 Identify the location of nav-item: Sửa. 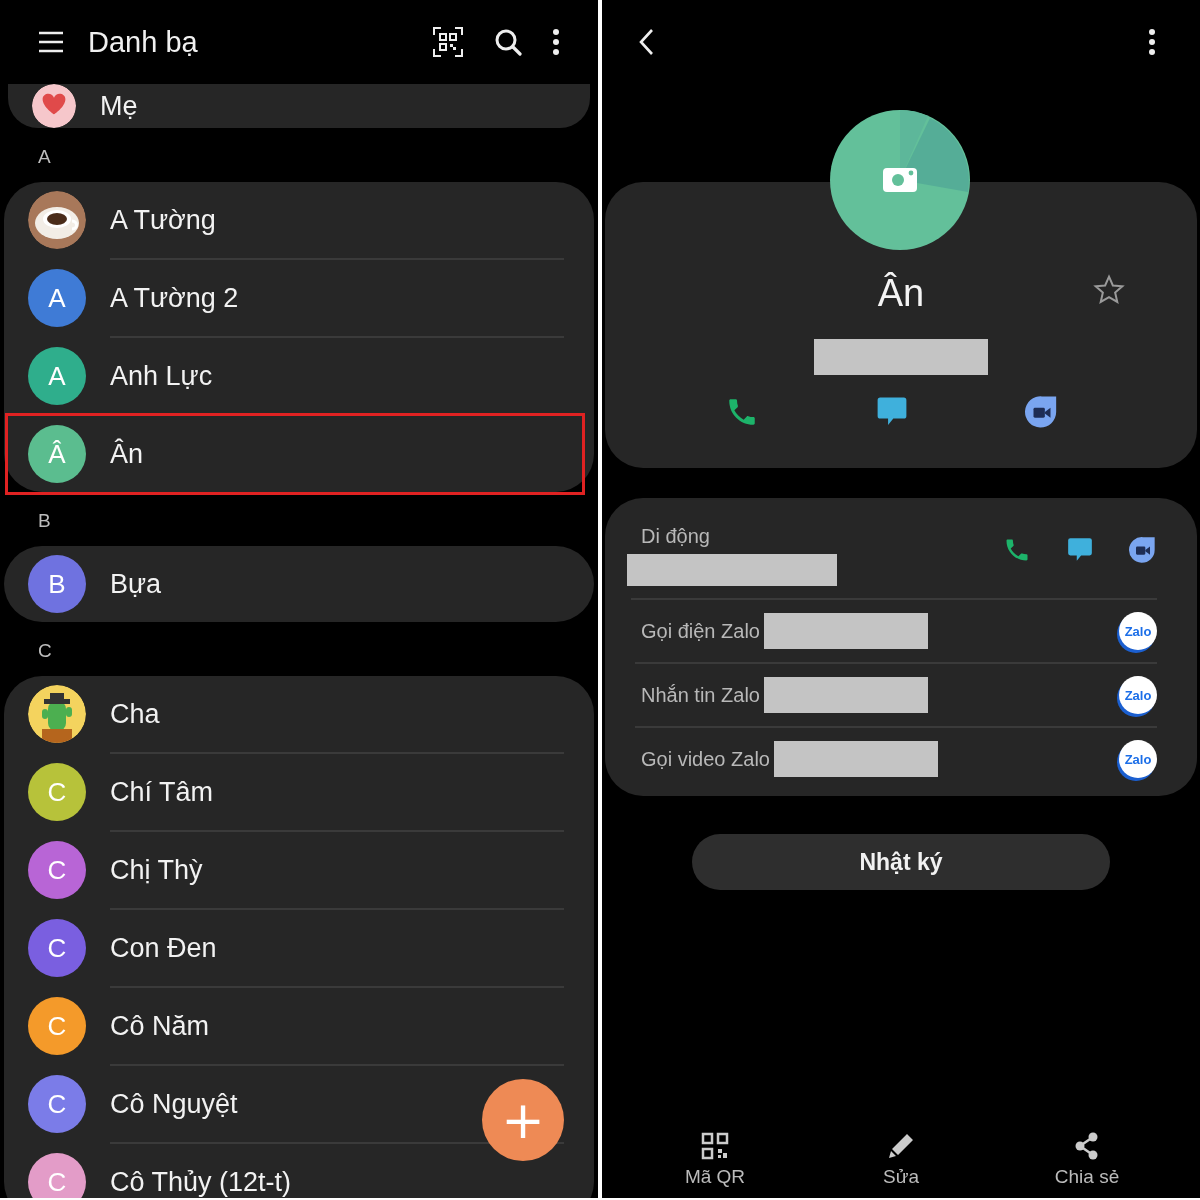
(901, 1160).